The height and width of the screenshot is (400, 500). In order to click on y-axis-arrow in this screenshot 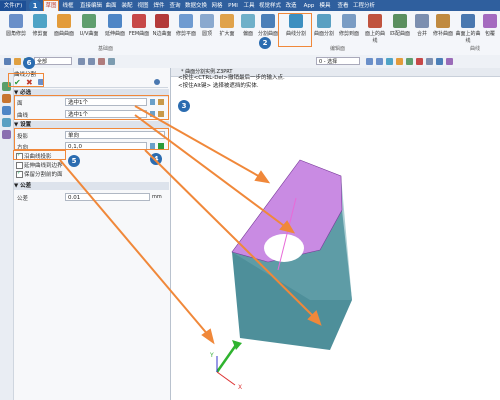, I will do `click(226, 358)`.